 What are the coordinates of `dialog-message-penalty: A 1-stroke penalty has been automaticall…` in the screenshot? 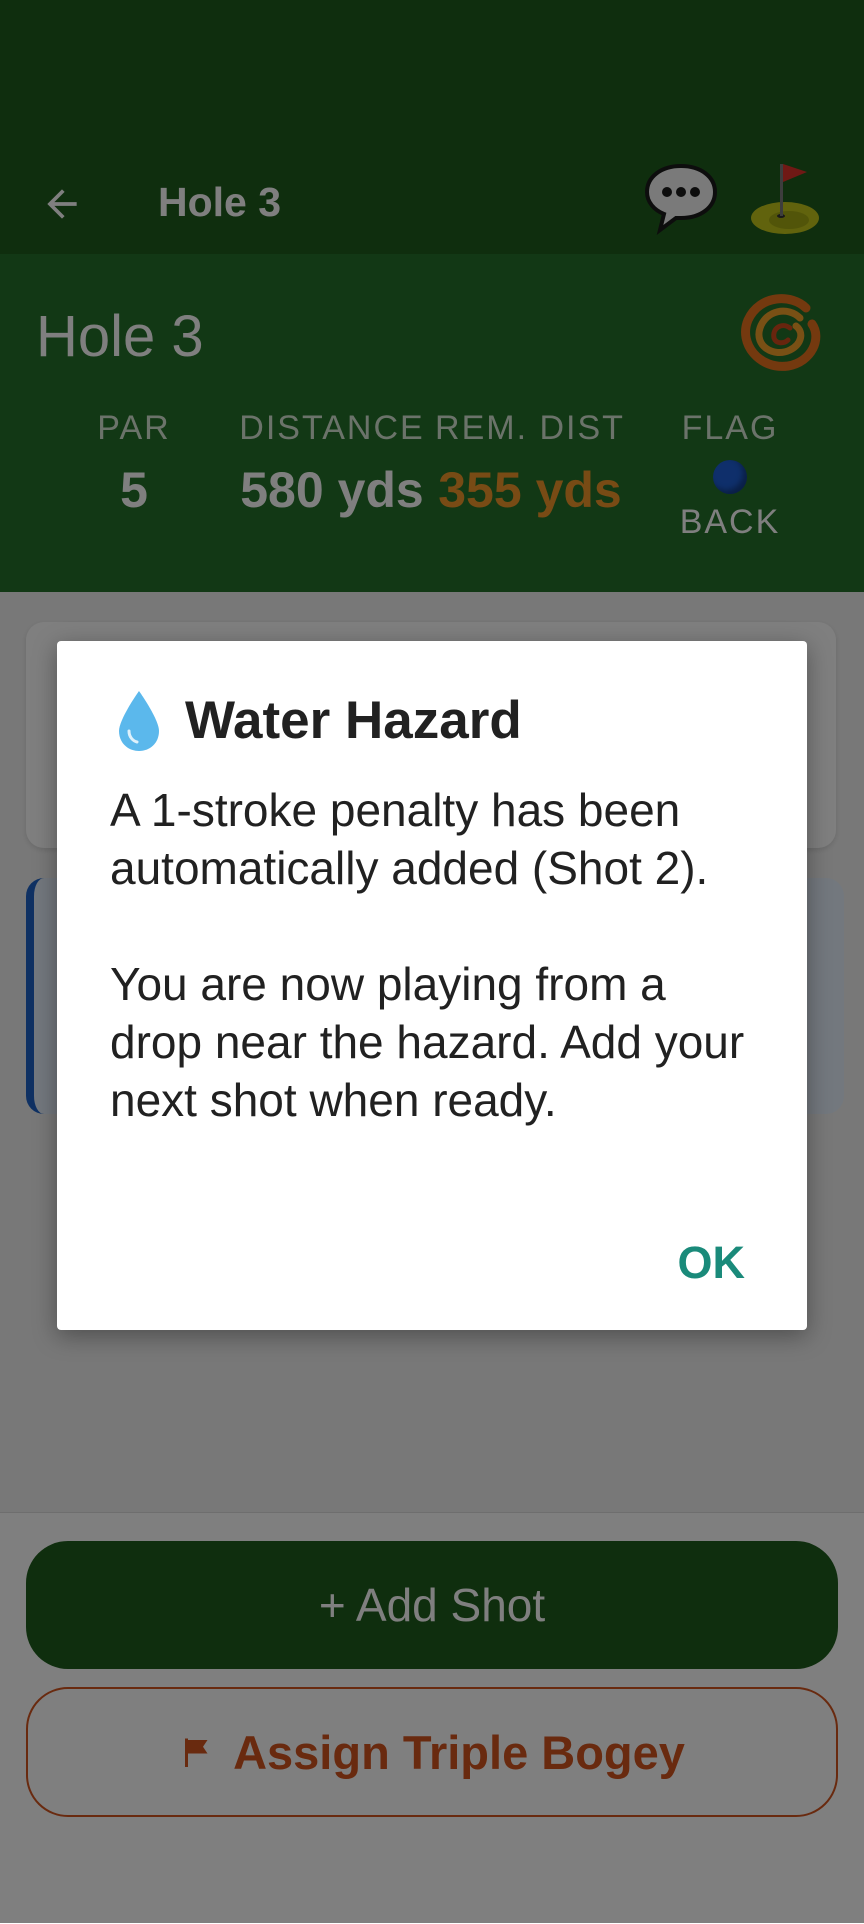 It's located at (409, 839).